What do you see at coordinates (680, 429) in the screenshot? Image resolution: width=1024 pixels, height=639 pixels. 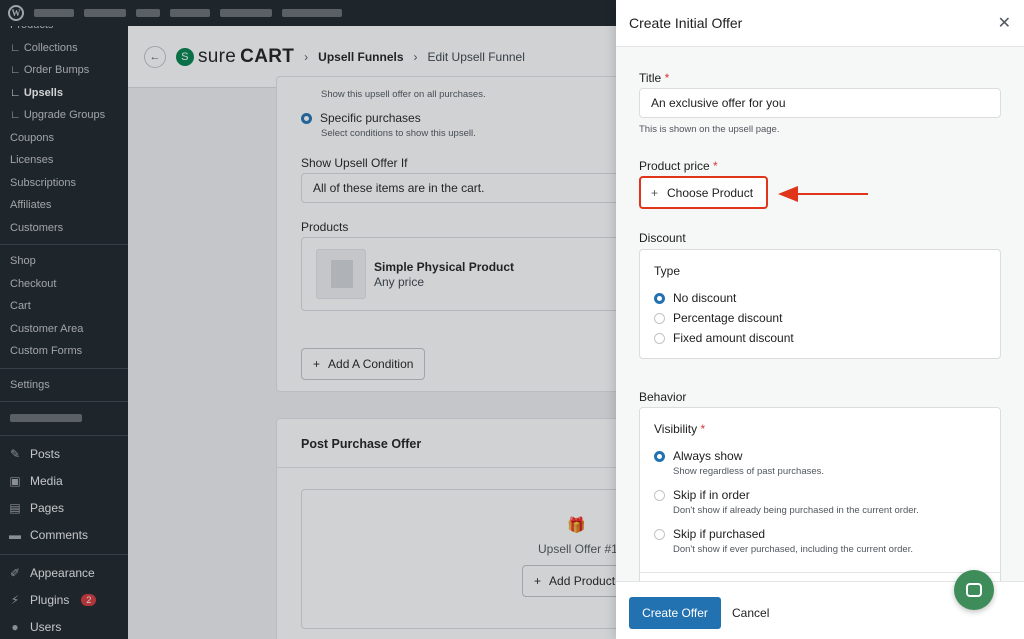 I see `visibility-label: Visibility *` at bounding box center [680, 429].